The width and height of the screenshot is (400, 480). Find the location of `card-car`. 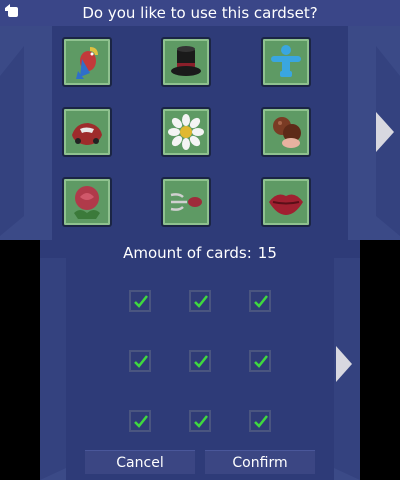

card-car is located at coordinates (87, 132).